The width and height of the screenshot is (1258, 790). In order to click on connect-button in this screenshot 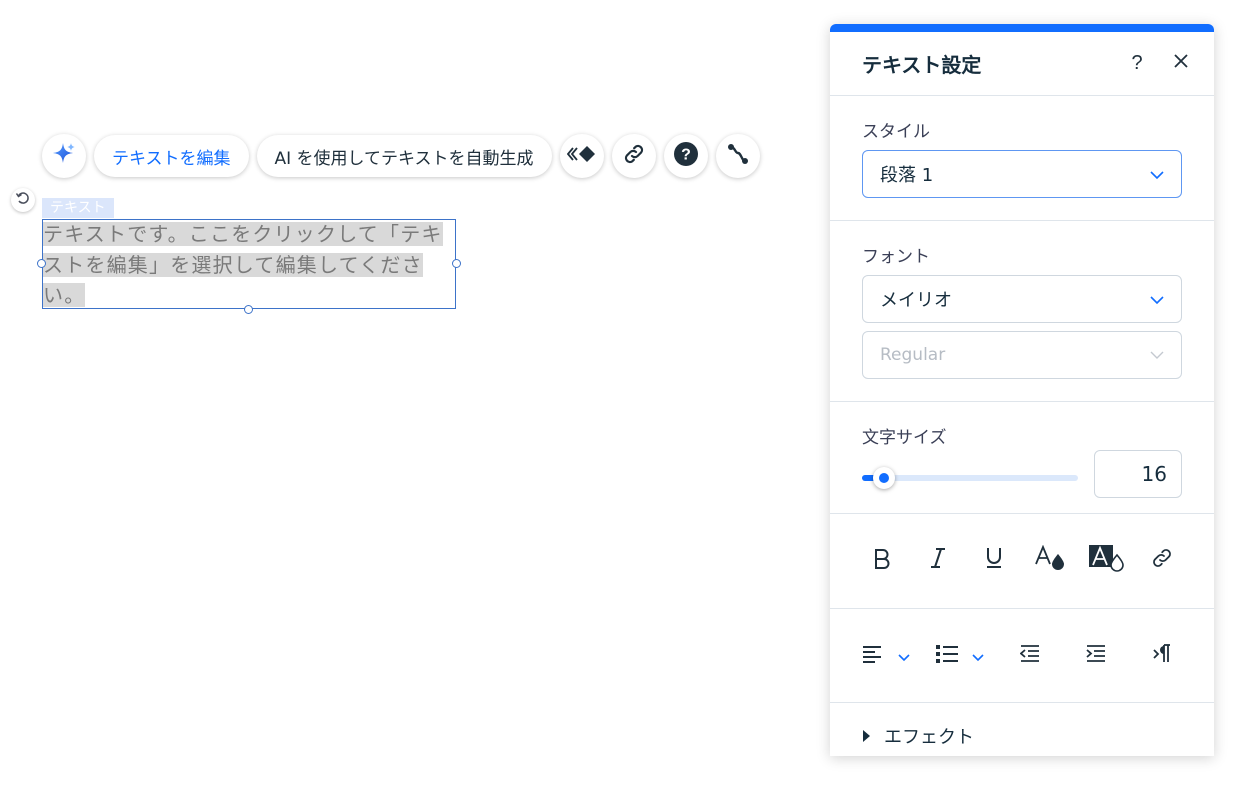, I will do `click(737, 156)`.